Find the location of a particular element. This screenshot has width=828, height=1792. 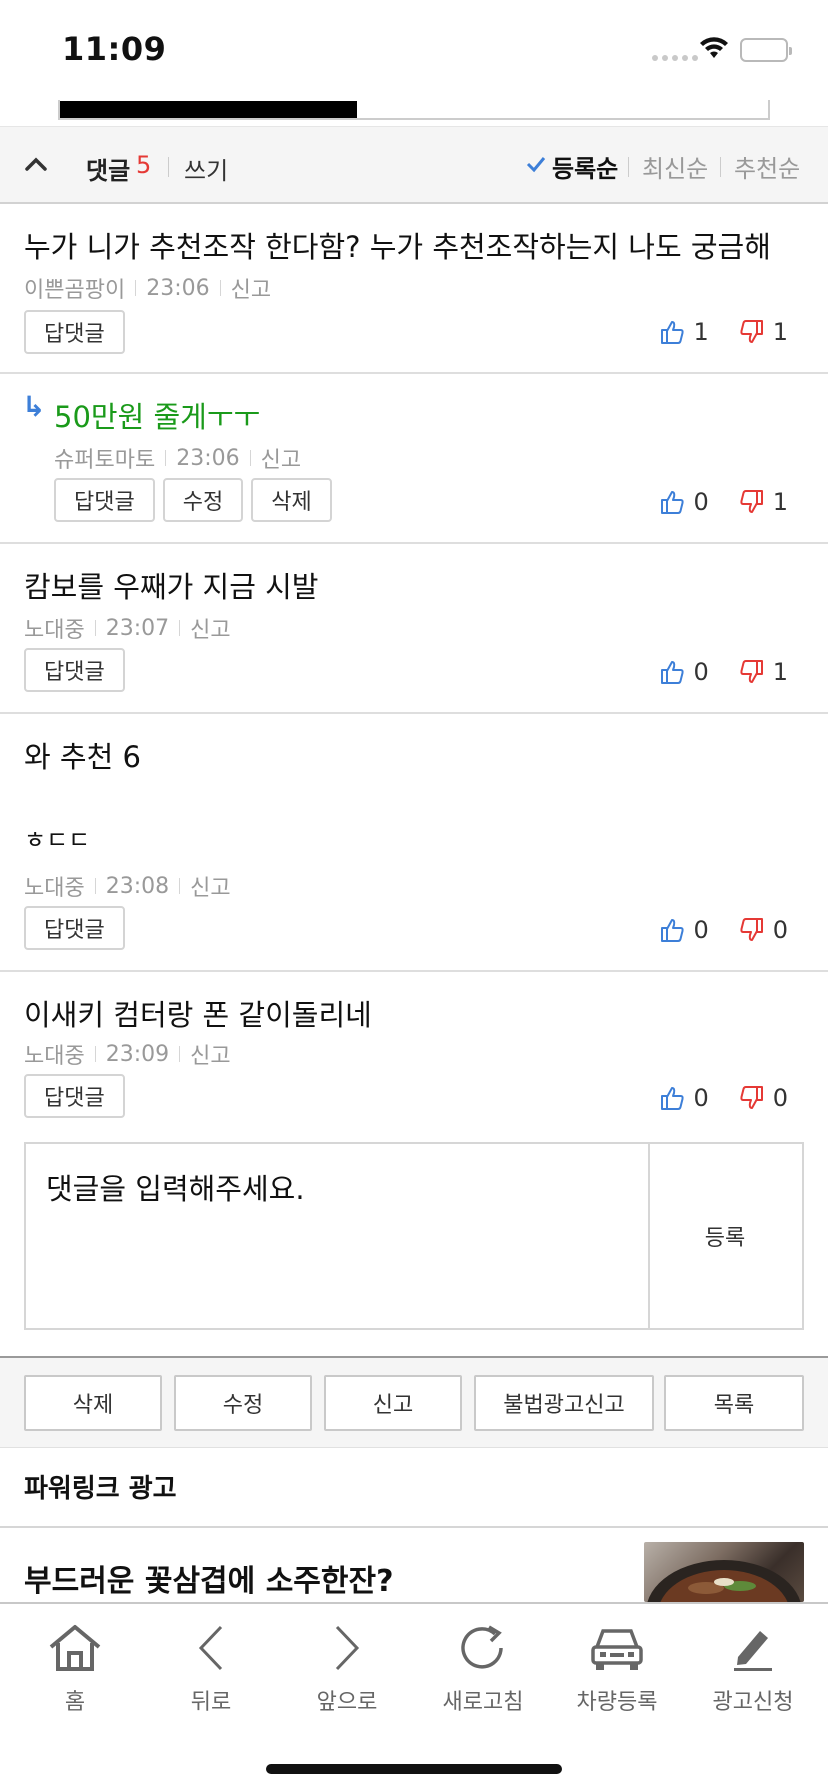

comment-label: 댓글 is located at coordinates (108, 171).